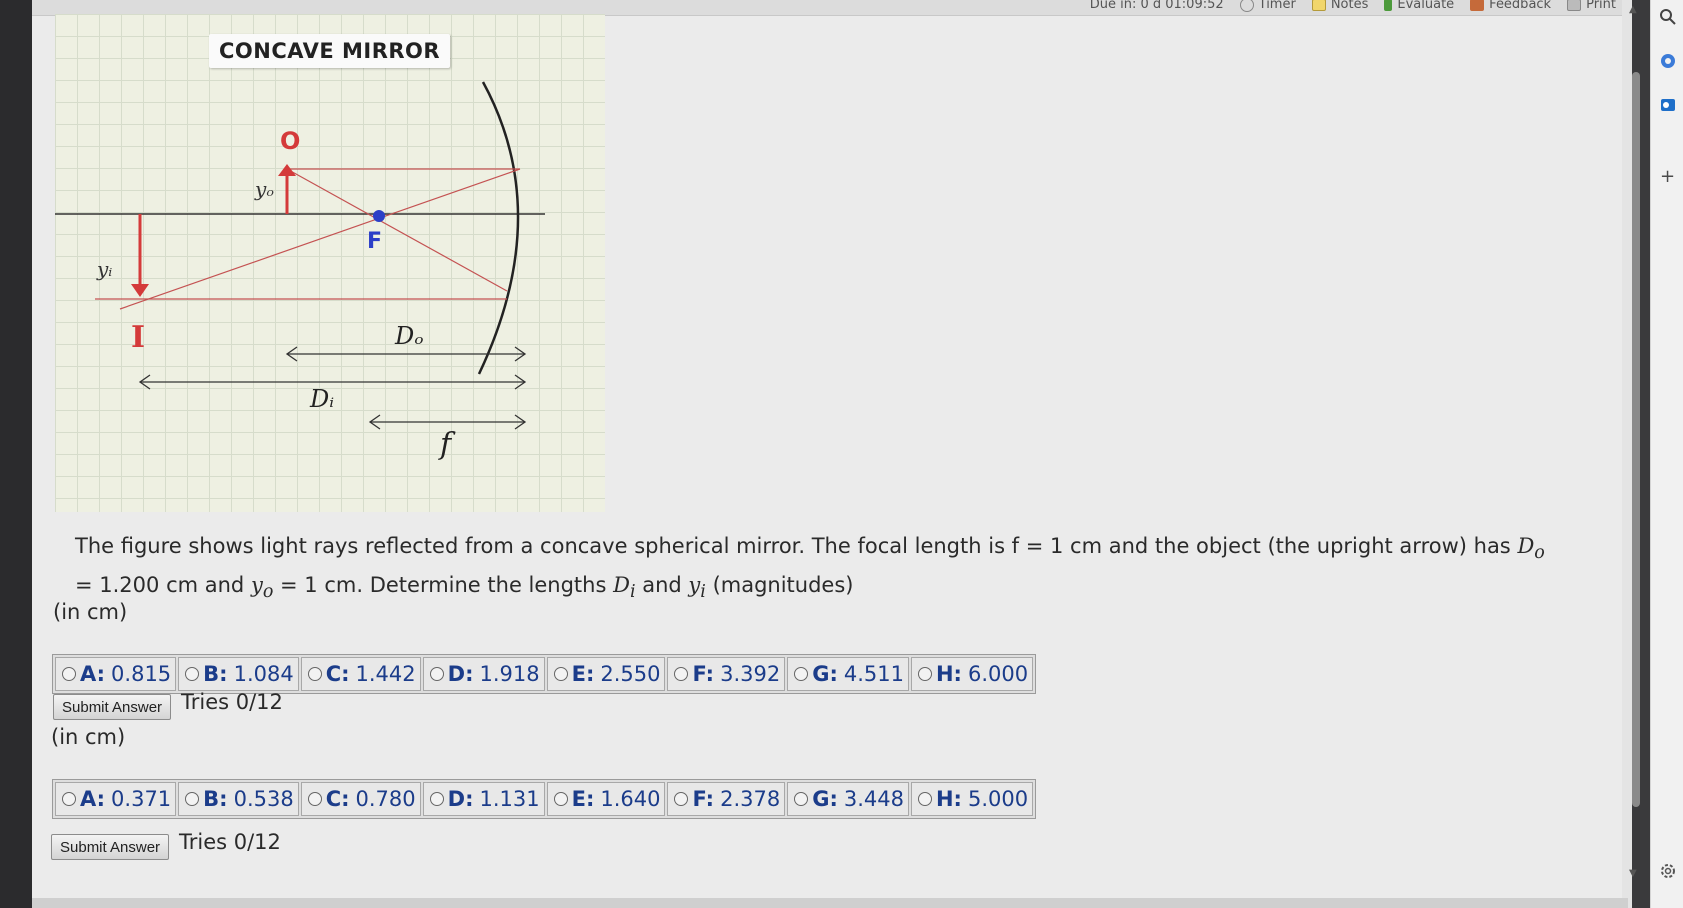 The image size is (1683, 908). Describe the element at coordinates (498, 228) in the screenshot. I see `concave-mirror` at that location.